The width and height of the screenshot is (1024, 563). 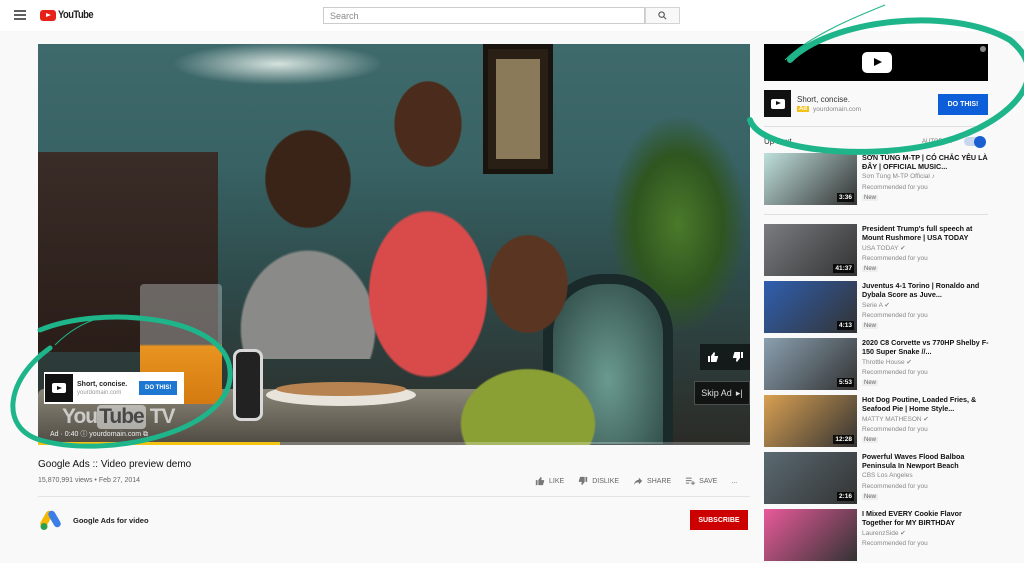 I want to click on subscribe-button: SUBSCRIBE, so click(x=719, y=520).